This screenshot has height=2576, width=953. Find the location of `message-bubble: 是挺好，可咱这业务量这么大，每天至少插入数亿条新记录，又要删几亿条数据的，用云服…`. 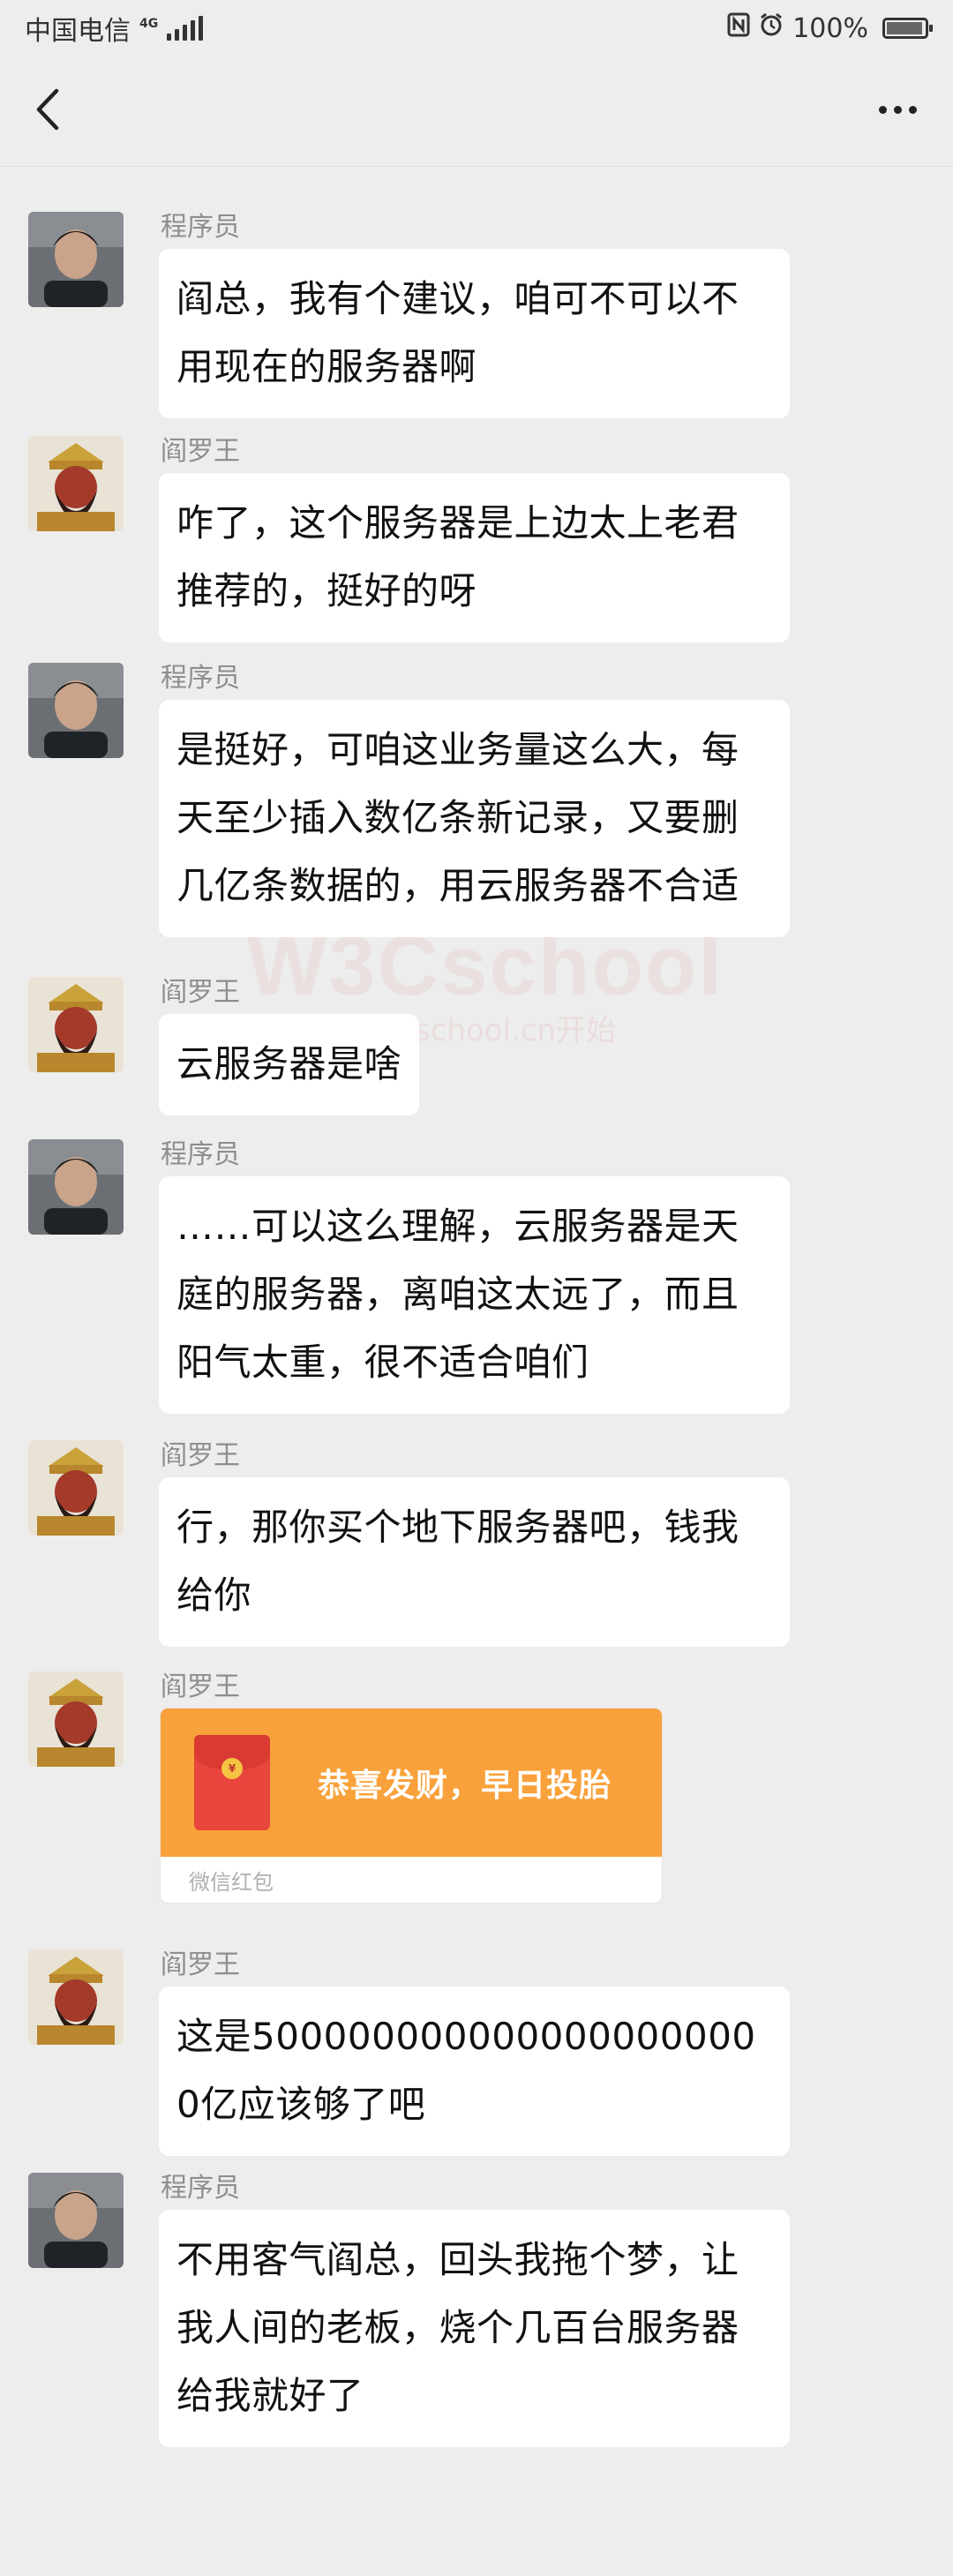

message-bubble: 是挺好，可咱这业务量这么大，每天至少插入数亿条新记录，又要删几亿条数据的，用云服… is located at coordinates (475, 818).